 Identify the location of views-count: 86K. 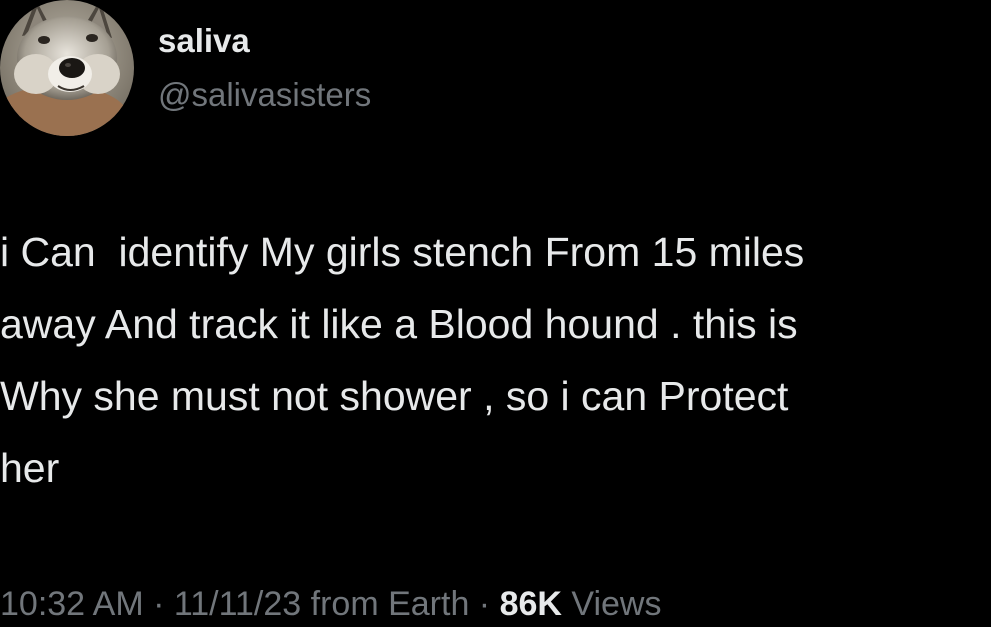
(531, 604).